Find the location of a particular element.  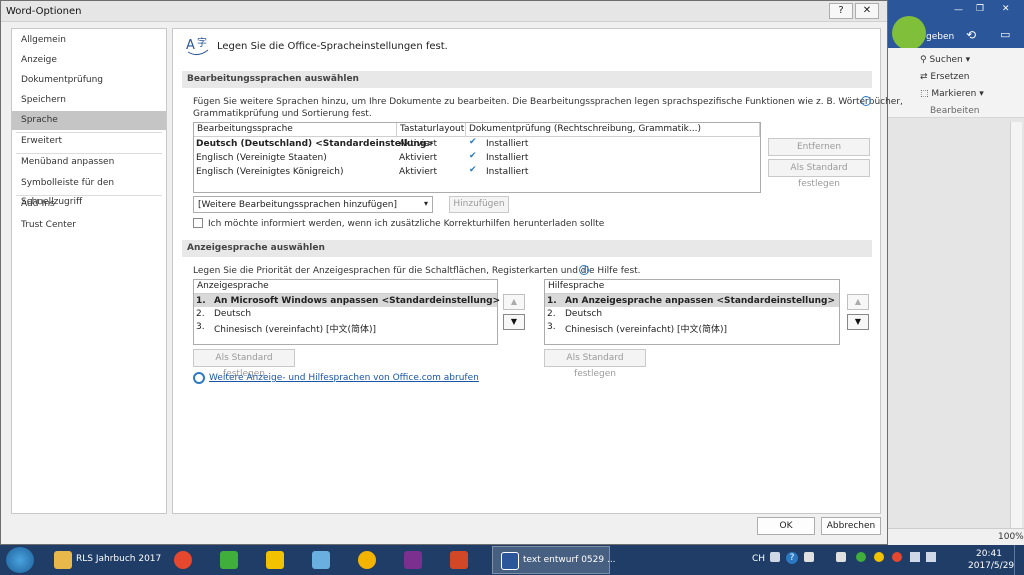

display-move-up-button: ▲ is located at coordinates (514, 302).